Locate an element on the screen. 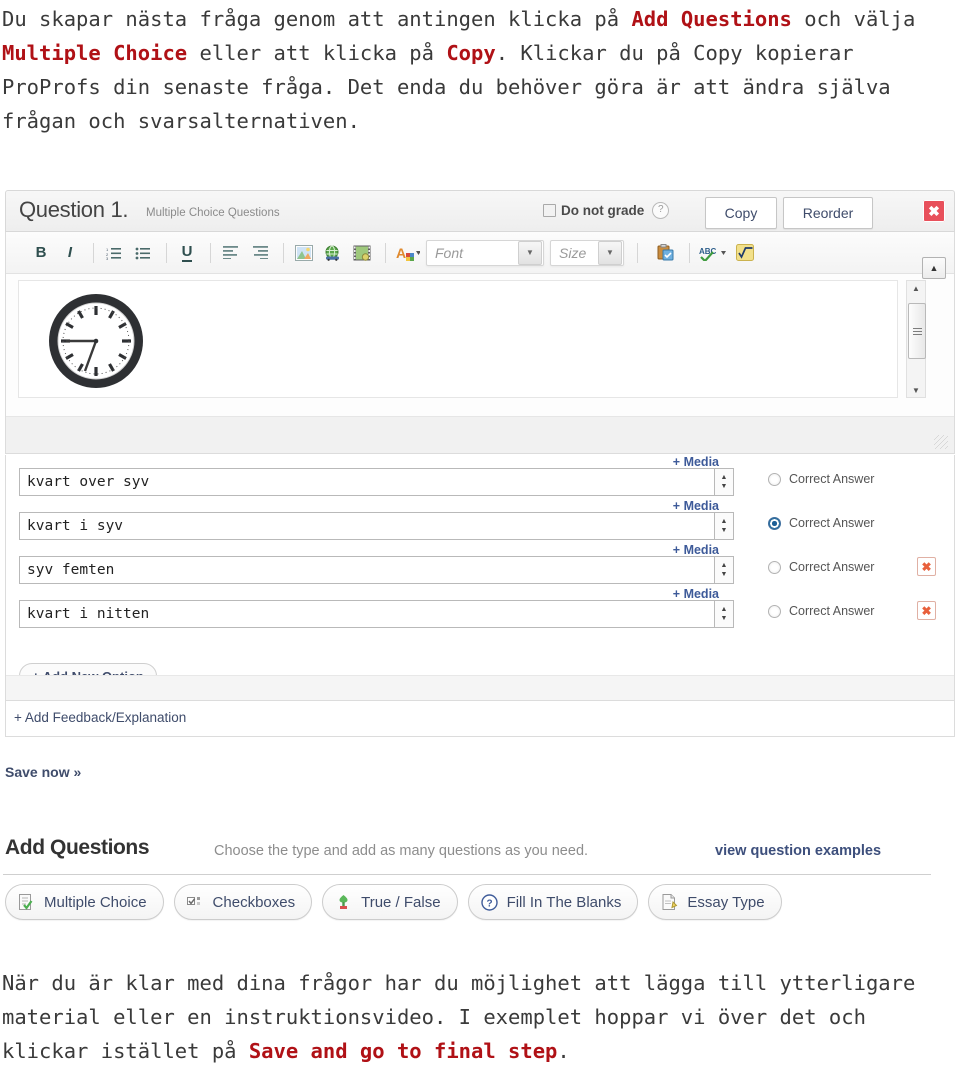  unordered-list-icon is located at coordinates (143, 253).